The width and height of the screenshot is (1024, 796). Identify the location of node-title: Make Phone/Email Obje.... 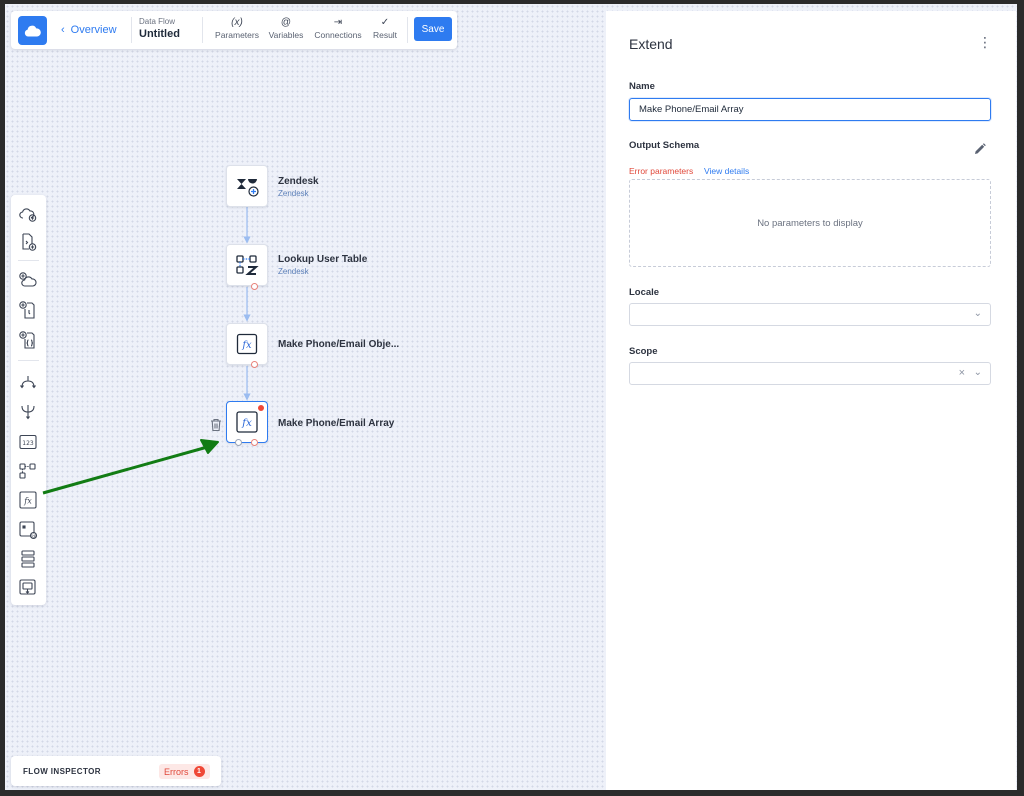
(338, 344).